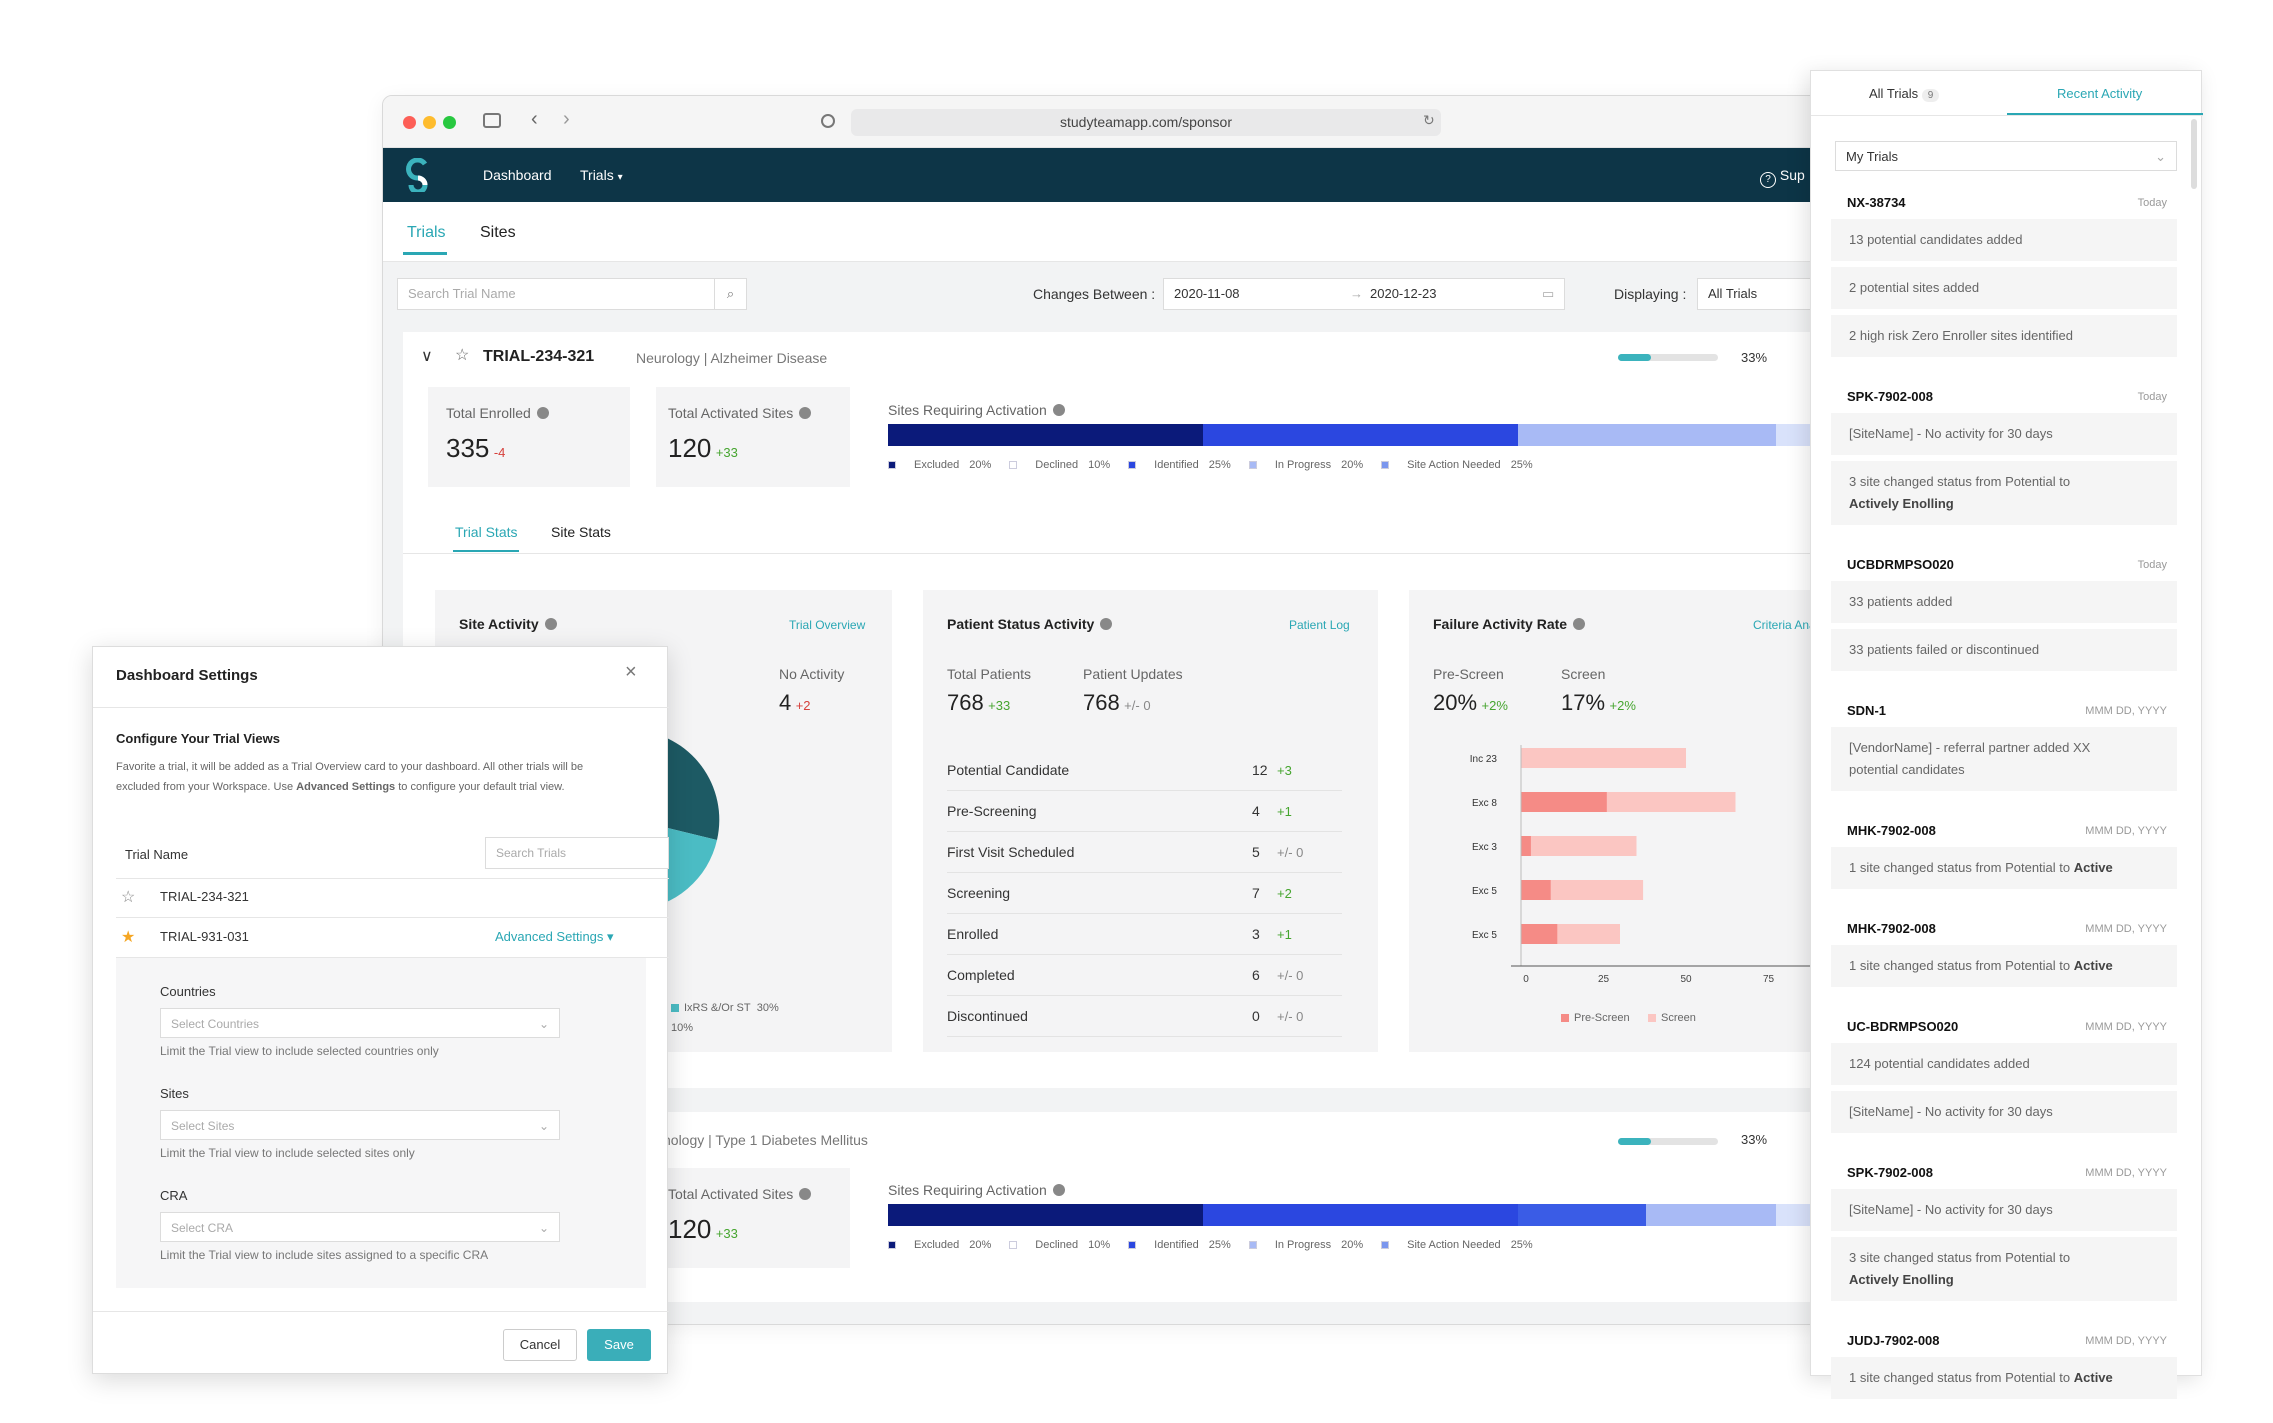 Image resolution: width=2273 pixels, height=1423 pixels. Describe the element at coordinates (418, 176) in the screenshot. I see `app-logo` at that location.